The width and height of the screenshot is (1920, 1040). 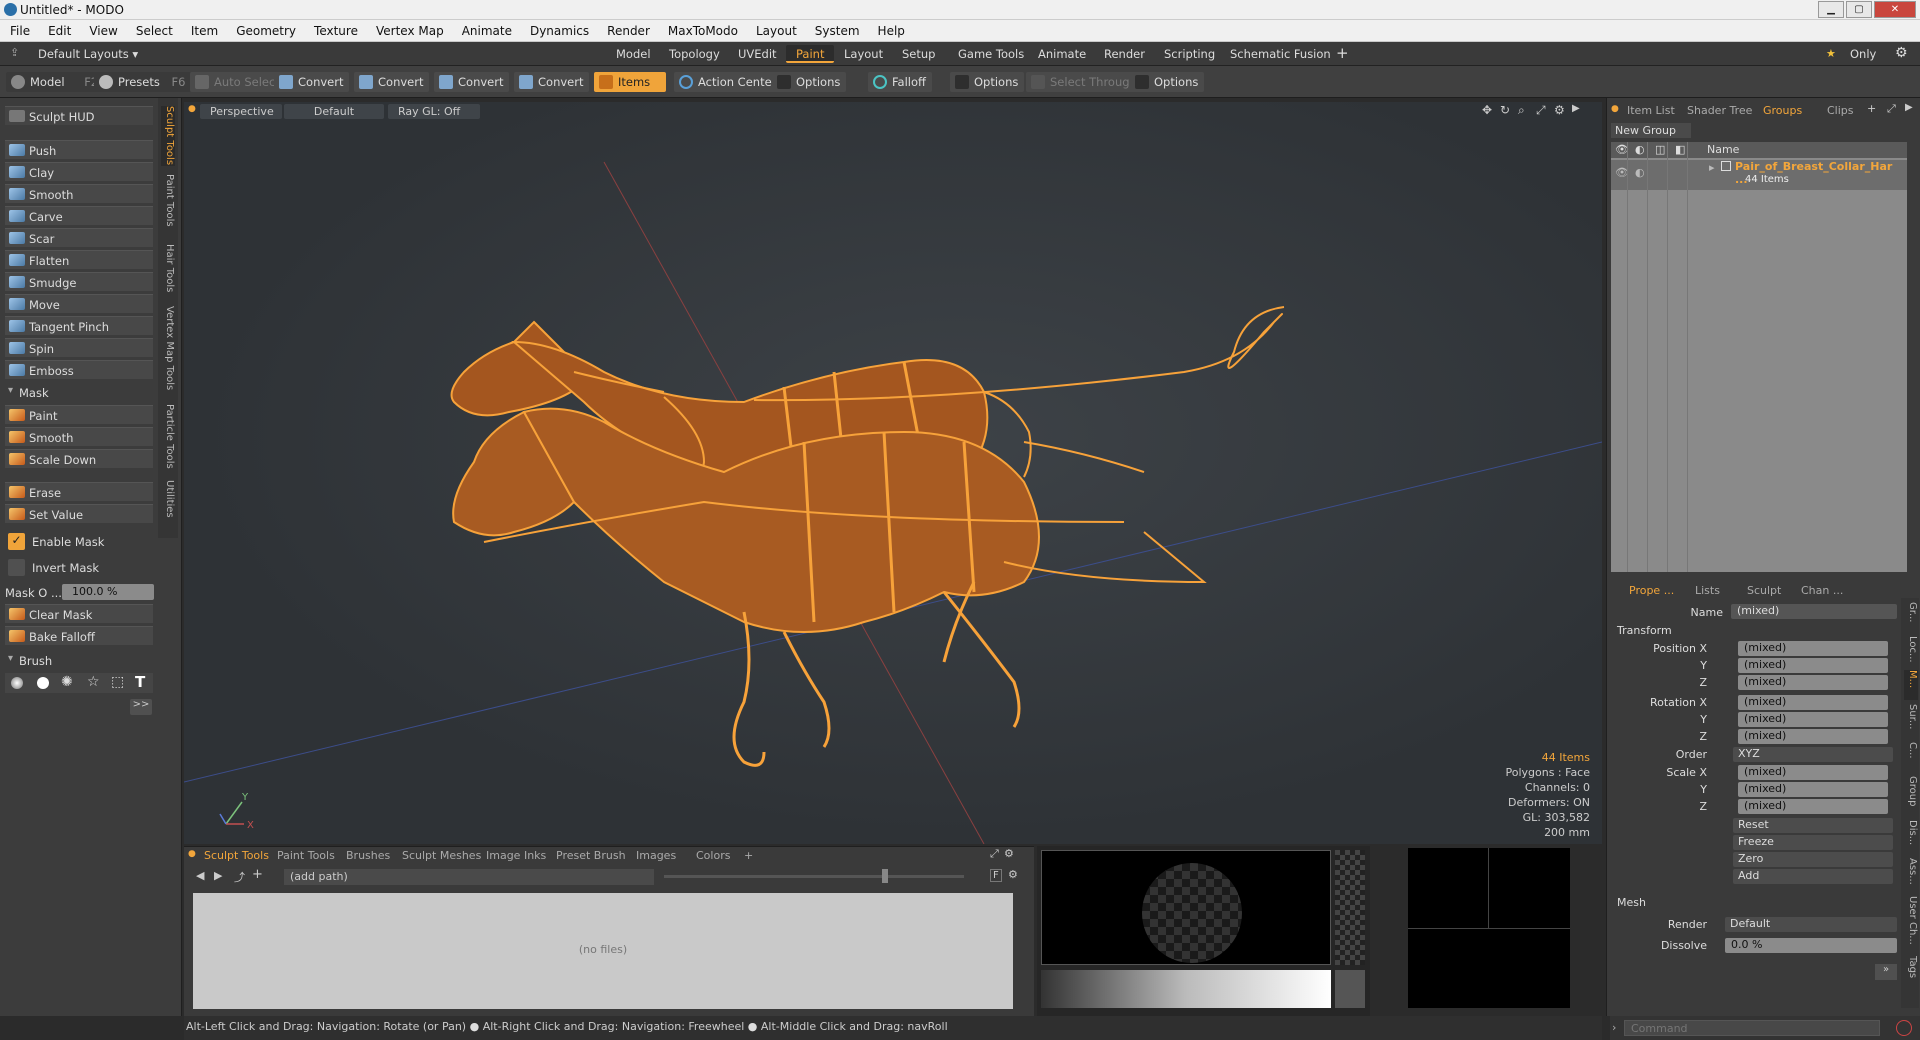 I want to click on action-center-button: Action Center, so click(x=728, y=82).